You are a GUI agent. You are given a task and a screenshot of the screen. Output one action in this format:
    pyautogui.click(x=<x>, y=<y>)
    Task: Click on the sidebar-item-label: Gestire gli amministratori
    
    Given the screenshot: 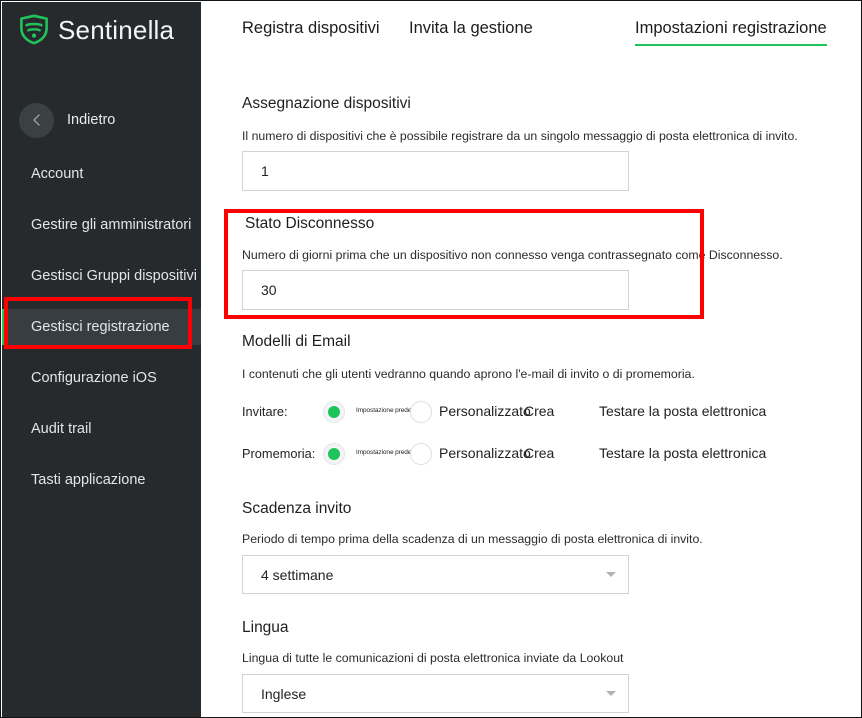 What is the action you would take?
    pyautogui.click(x=111, y=225)
    